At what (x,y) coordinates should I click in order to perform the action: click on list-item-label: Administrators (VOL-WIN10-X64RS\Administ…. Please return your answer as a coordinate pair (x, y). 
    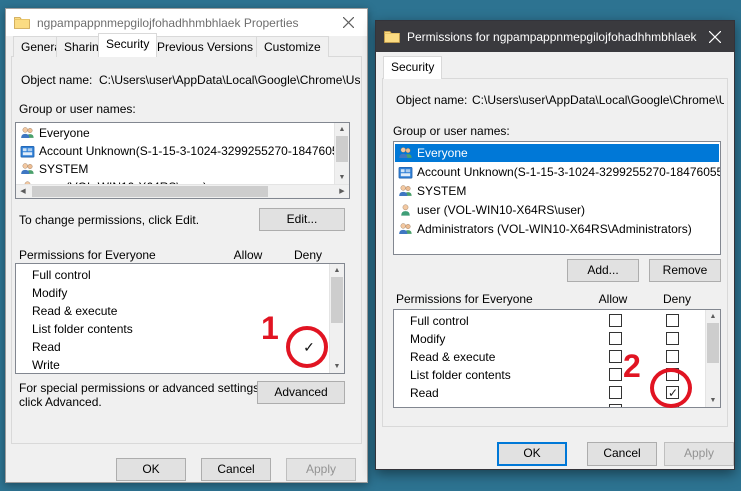
    Looking at the image, I should click on (554, 229).